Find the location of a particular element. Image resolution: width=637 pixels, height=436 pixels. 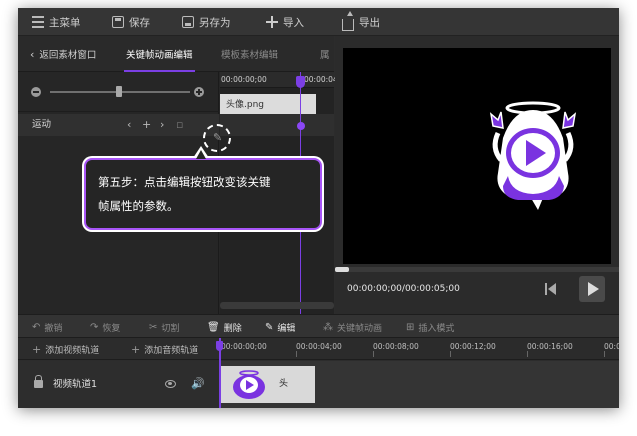

undo-button: ↶ 撤销 is located at coordinates (47, 327).